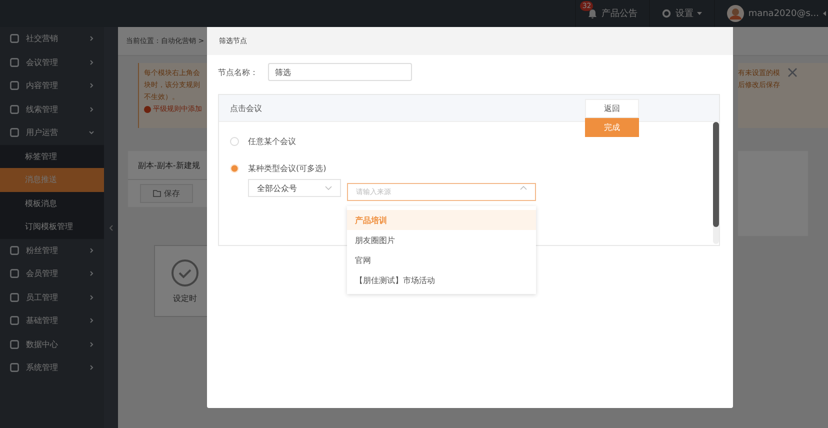 The image size is (828, 428). Describe the element at coordinates (792, 72) in the screenshot. I see `close-icon` at that location.